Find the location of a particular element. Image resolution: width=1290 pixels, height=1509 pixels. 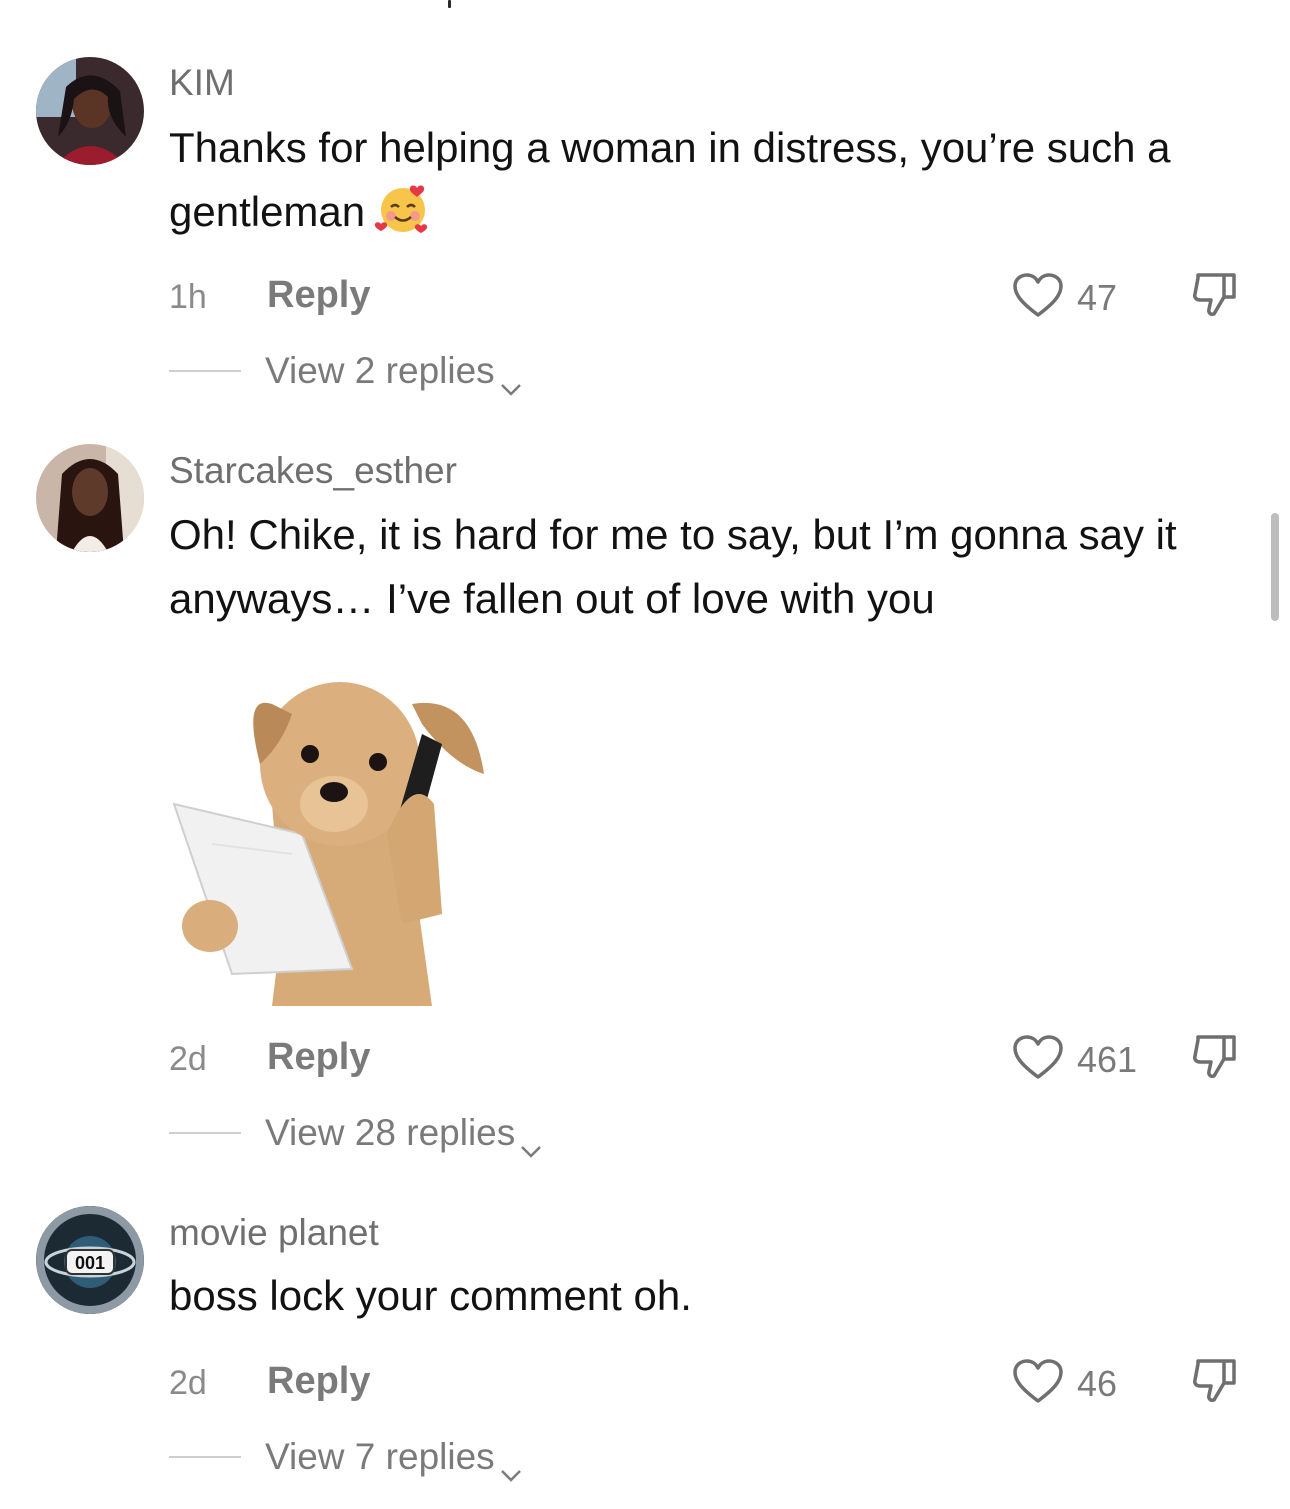

comment-text: boss lock your comment oh. is located at coordinates (430, 1295).